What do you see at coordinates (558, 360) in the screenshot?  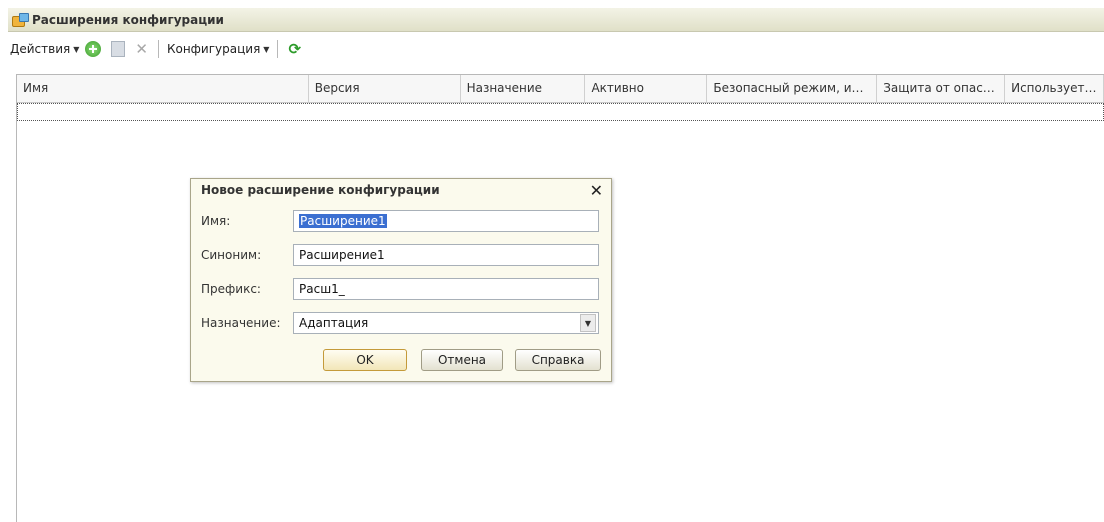 I see `help-button: Справка` at bounding box center [558, 360].